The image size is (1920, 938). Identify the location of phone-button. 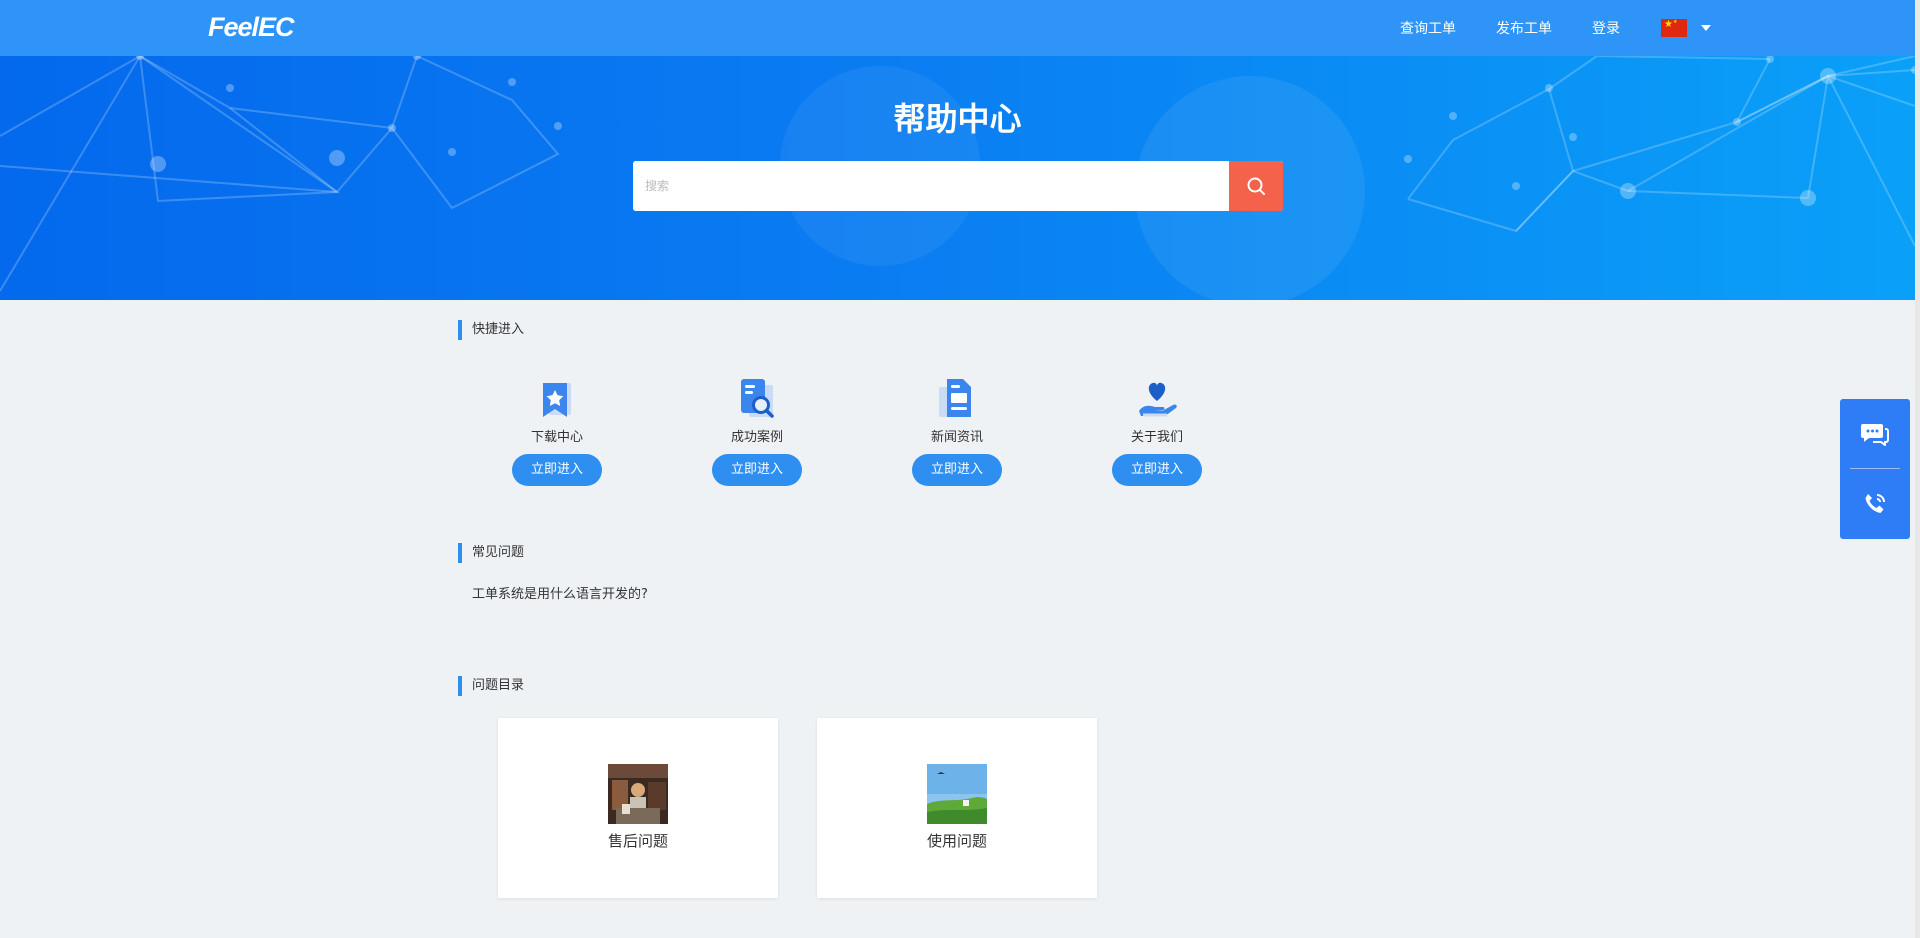
(1875, 504).